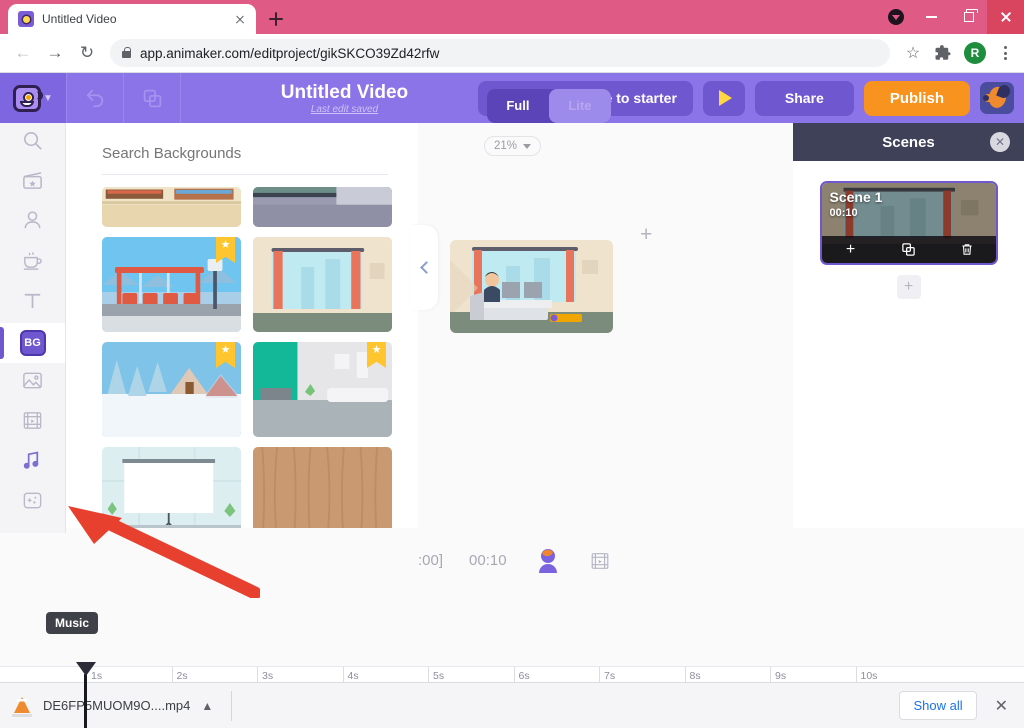 This screenshot has height=728, width=1024. I want to click on sidebar-item-search, so click(32, 143).